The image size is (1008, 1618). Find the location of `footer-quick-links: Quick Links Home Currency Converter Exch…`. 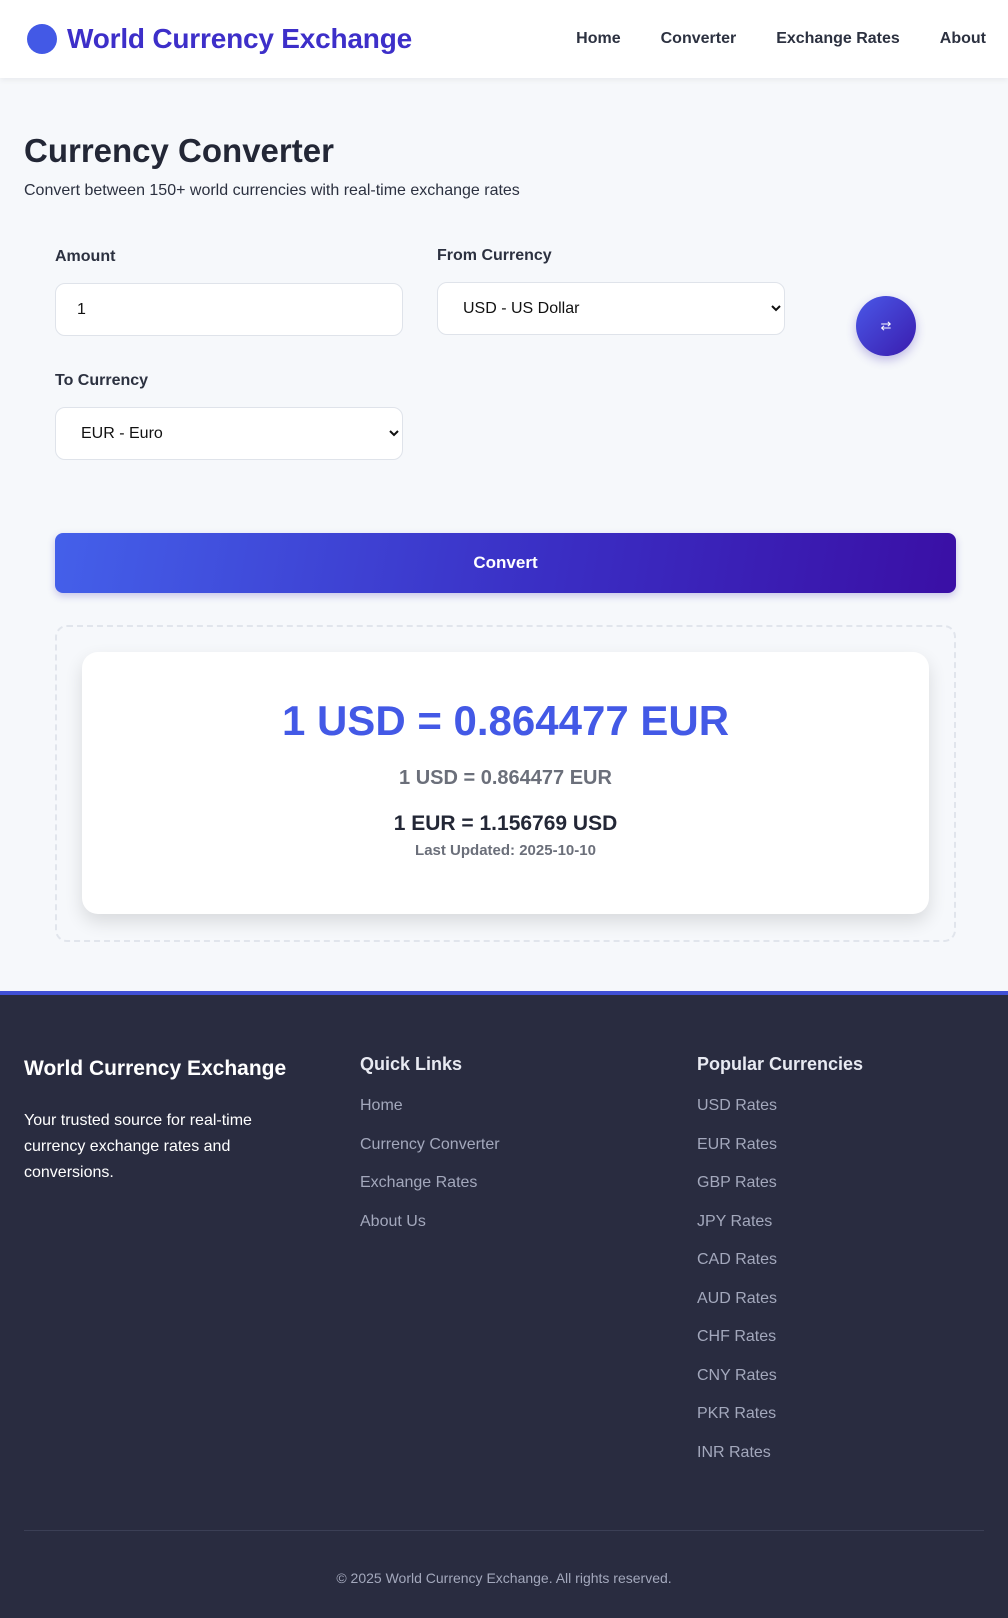

footer-quick-links: Quick Links Home Currency Converter Exch… is located at coordinates (430, 1147).